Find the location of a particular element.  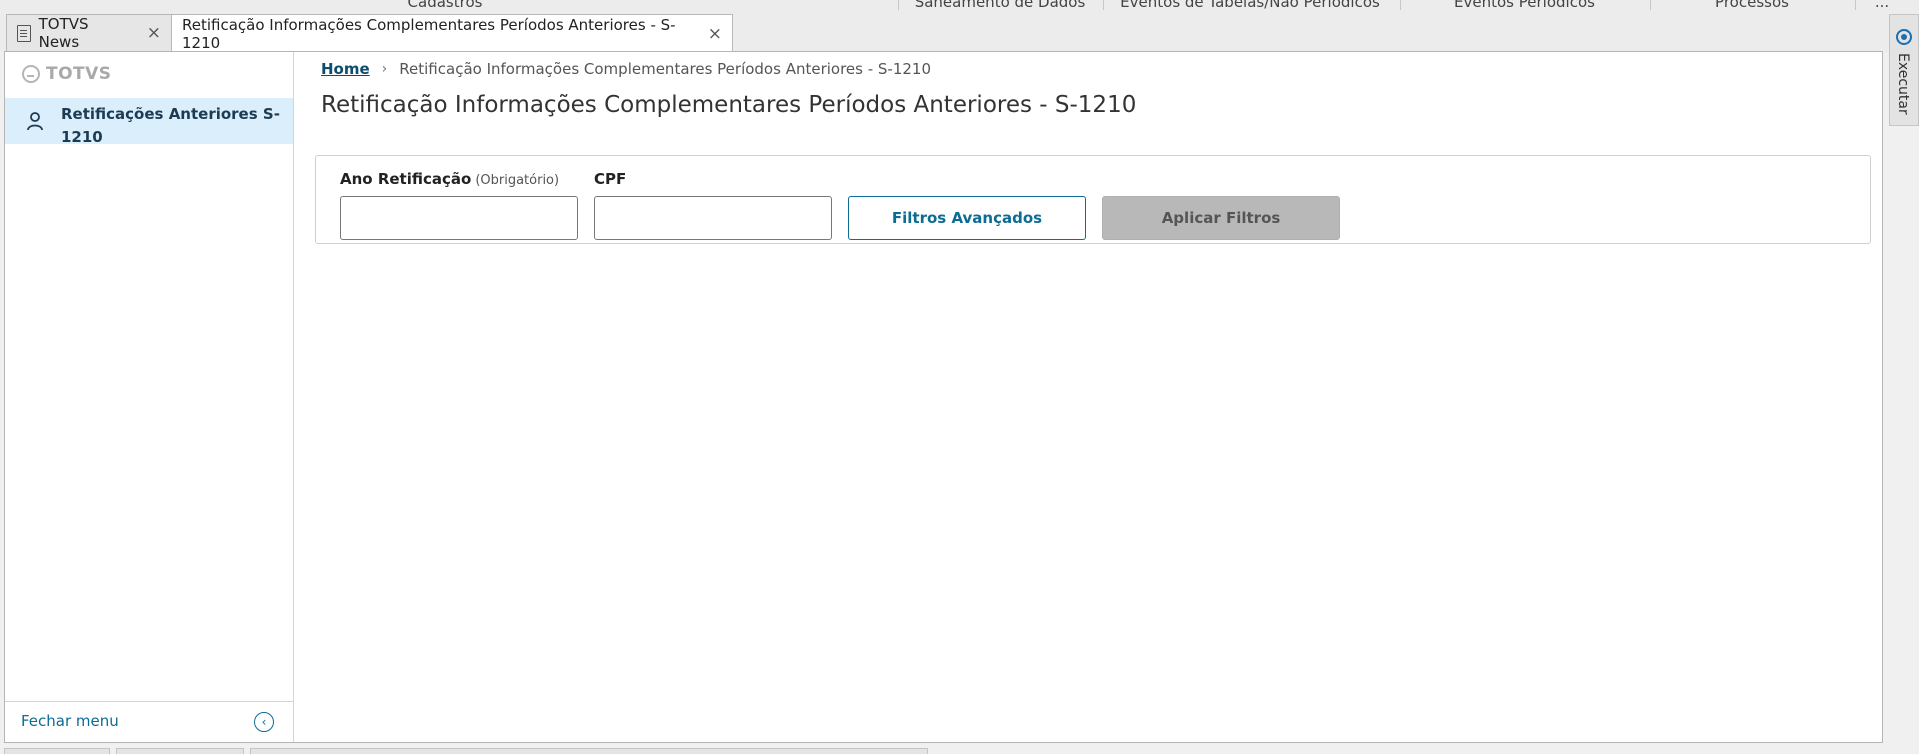

sidebar-footer: Fechar menu ‹ is located at coordinates (149, 721).